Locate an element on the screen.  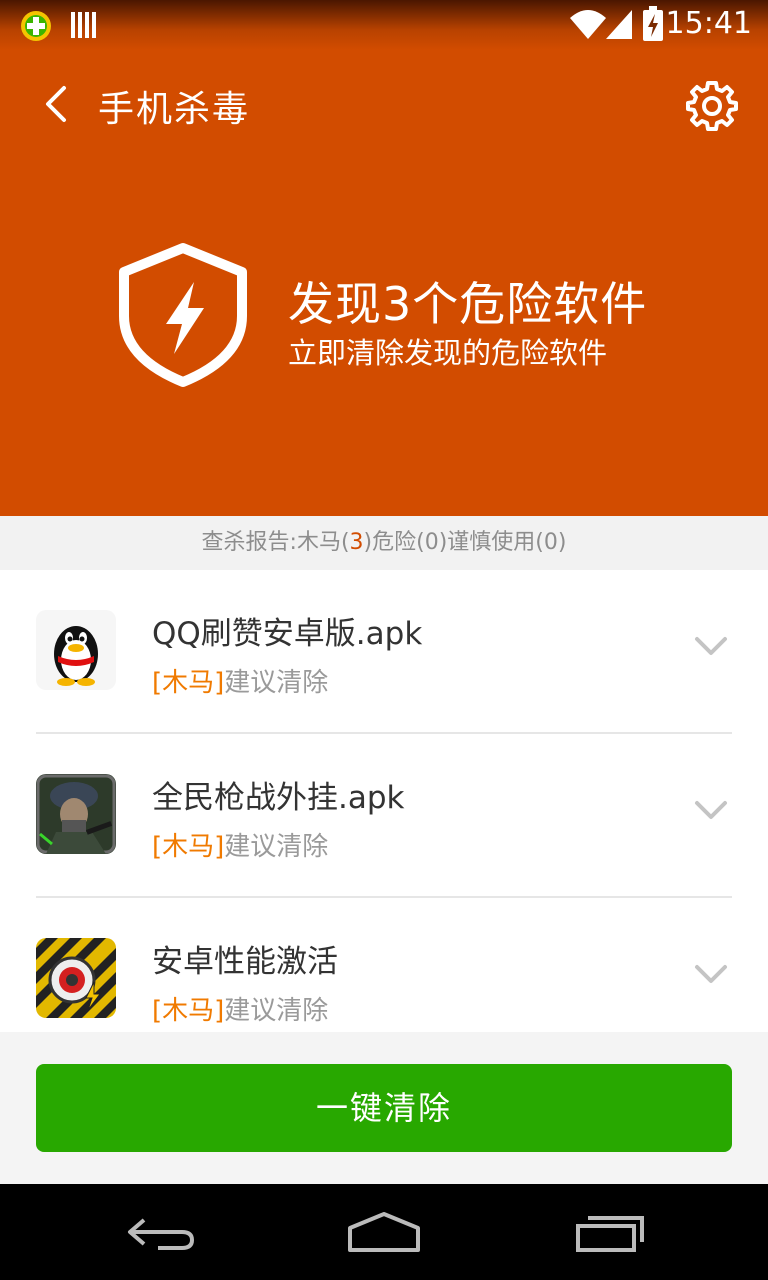
clock: 15:41 is located at coordinates (708, 23).